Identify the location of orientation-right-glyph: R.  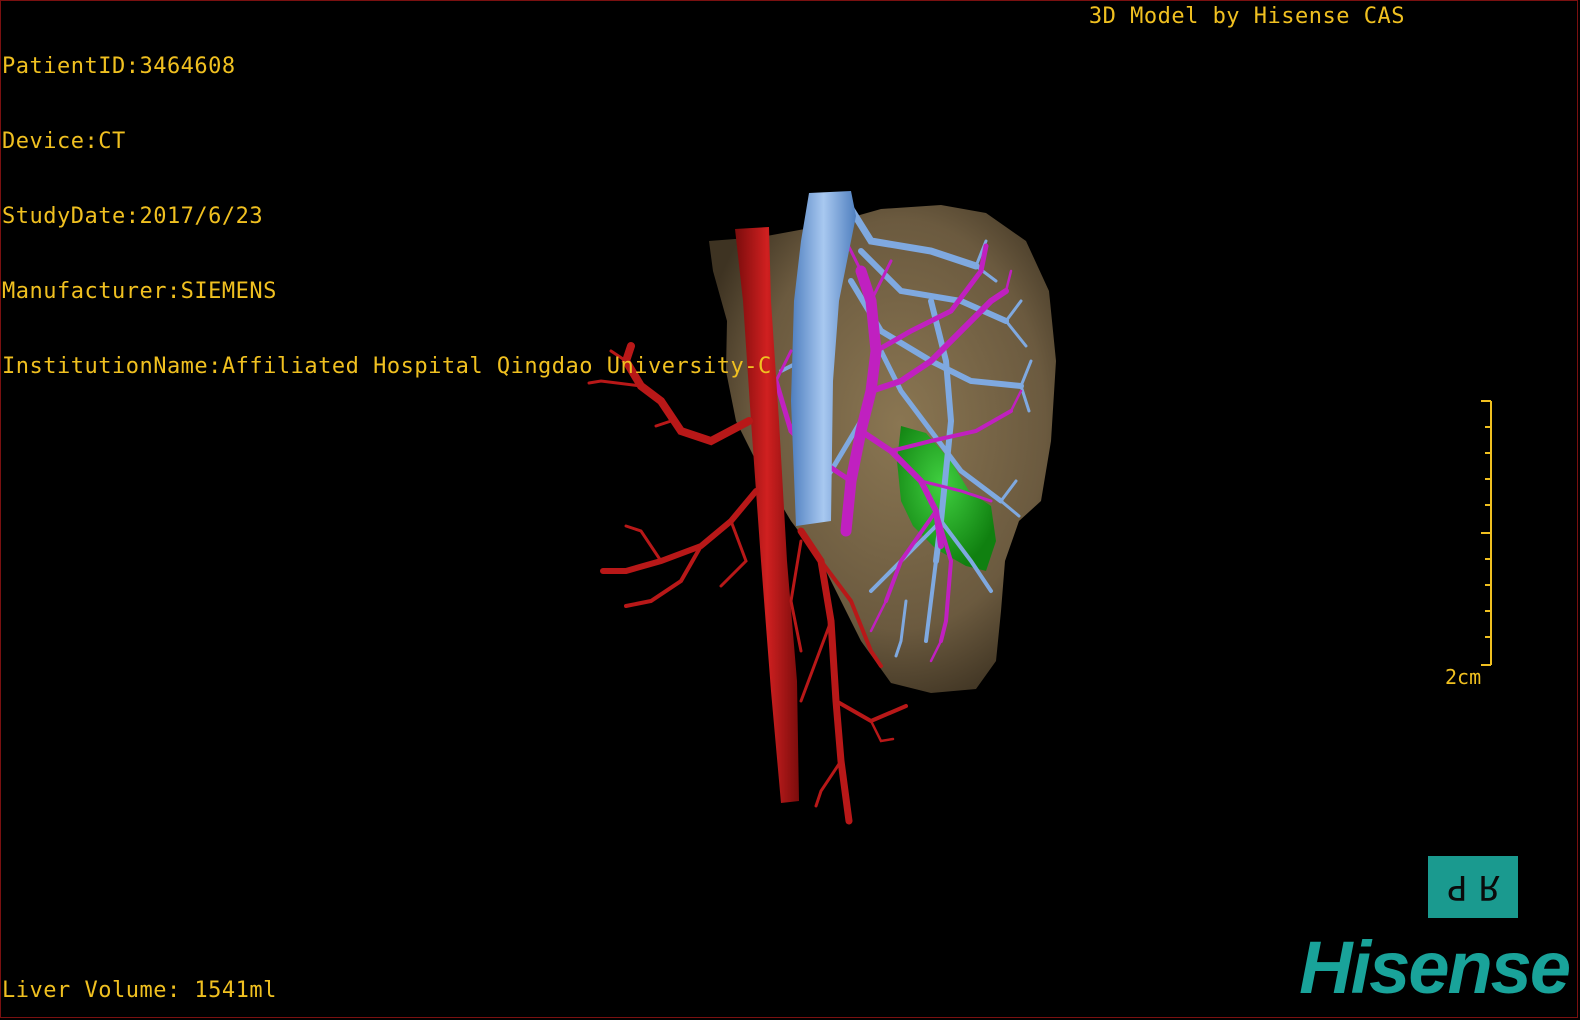
(1489, 887).